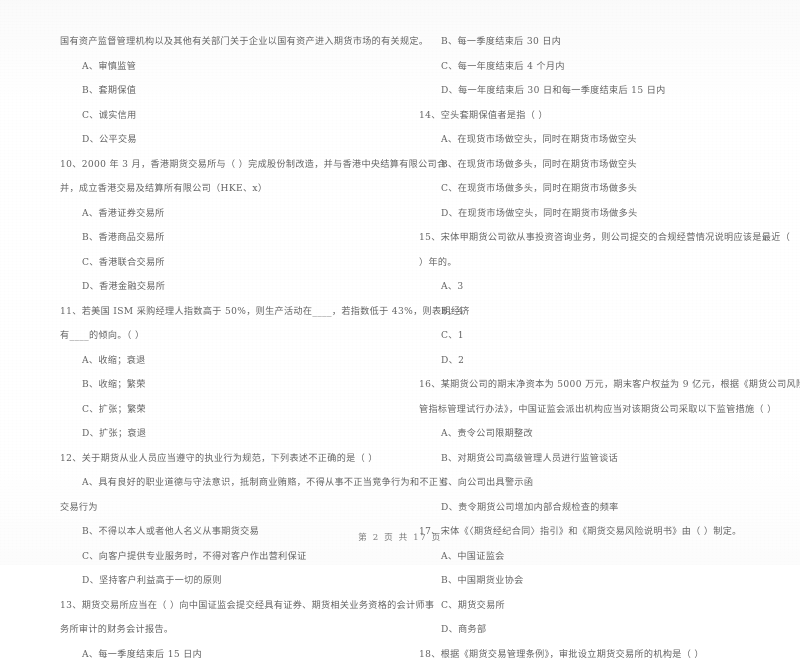 This screenshot has height=667, width=800. Describe the element at coordinates (225, 385) in the screenshot. I see `option-item: B、收缩；繁荣` at that location.